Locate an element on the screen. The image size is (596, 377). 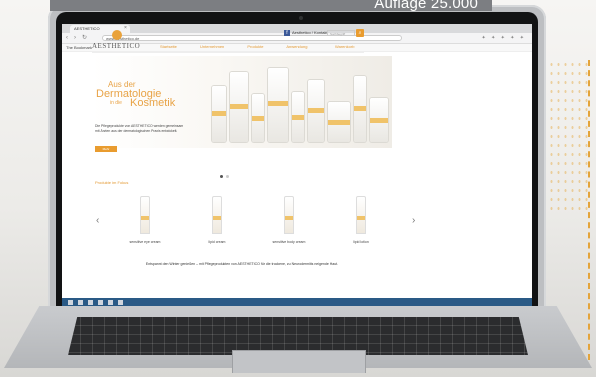
product-name: lipid lotion is located at coordinates (361, 242).